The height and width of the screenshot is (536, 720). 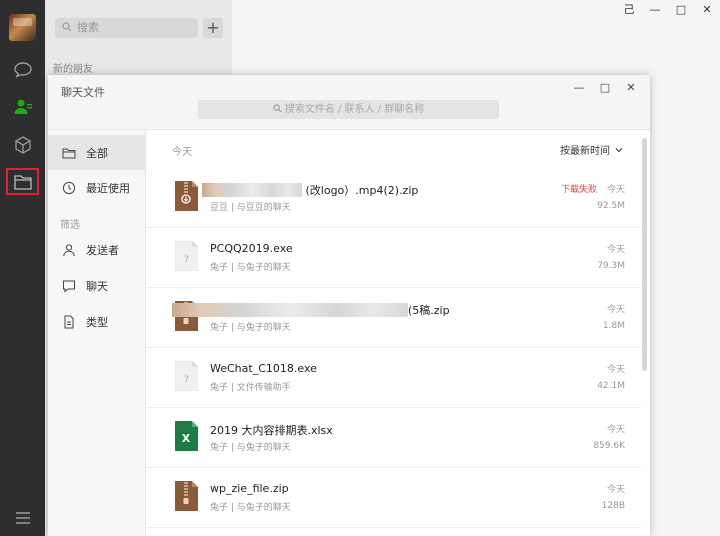 I want to click on hamburger-menu-icon, so click(x=22, y=517).